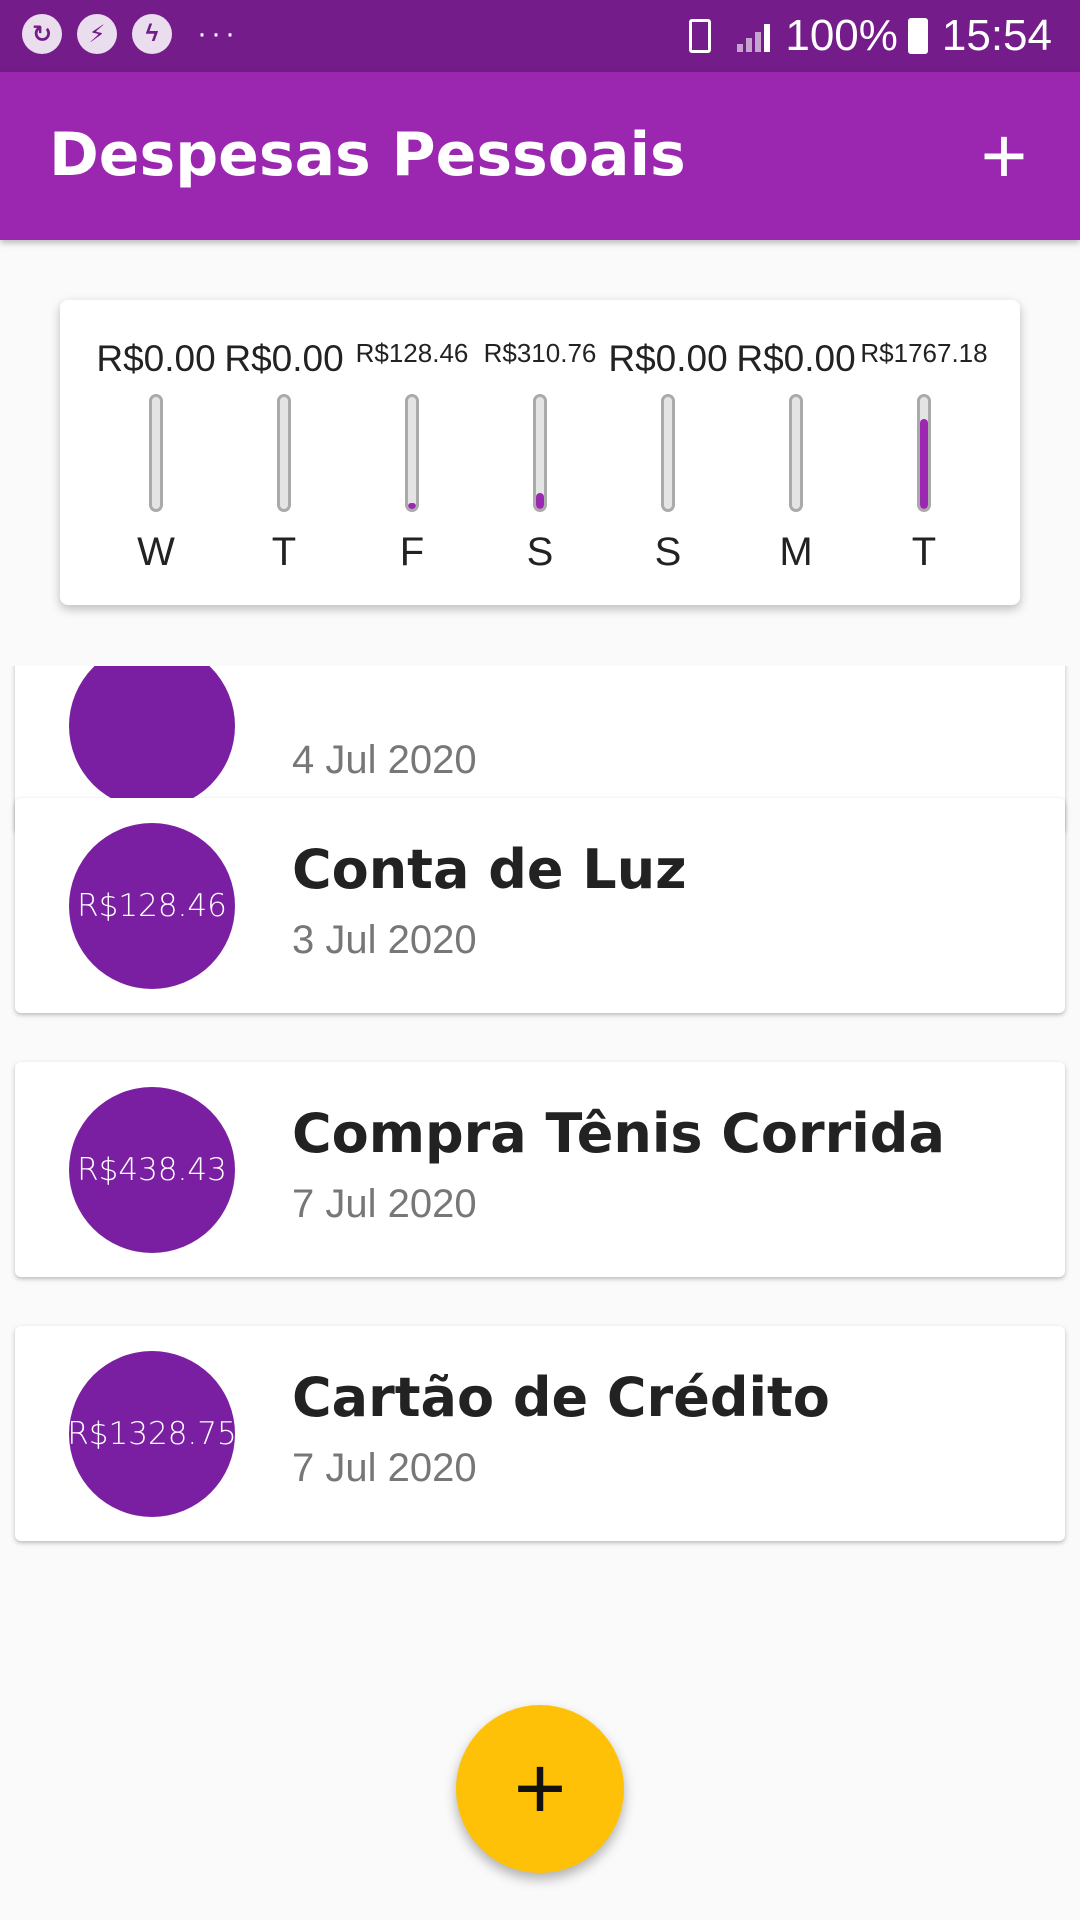  Describe the element at coordinates (412, 353) in the screenshot. I see `chart-amount-label: R$128.46` at that location.